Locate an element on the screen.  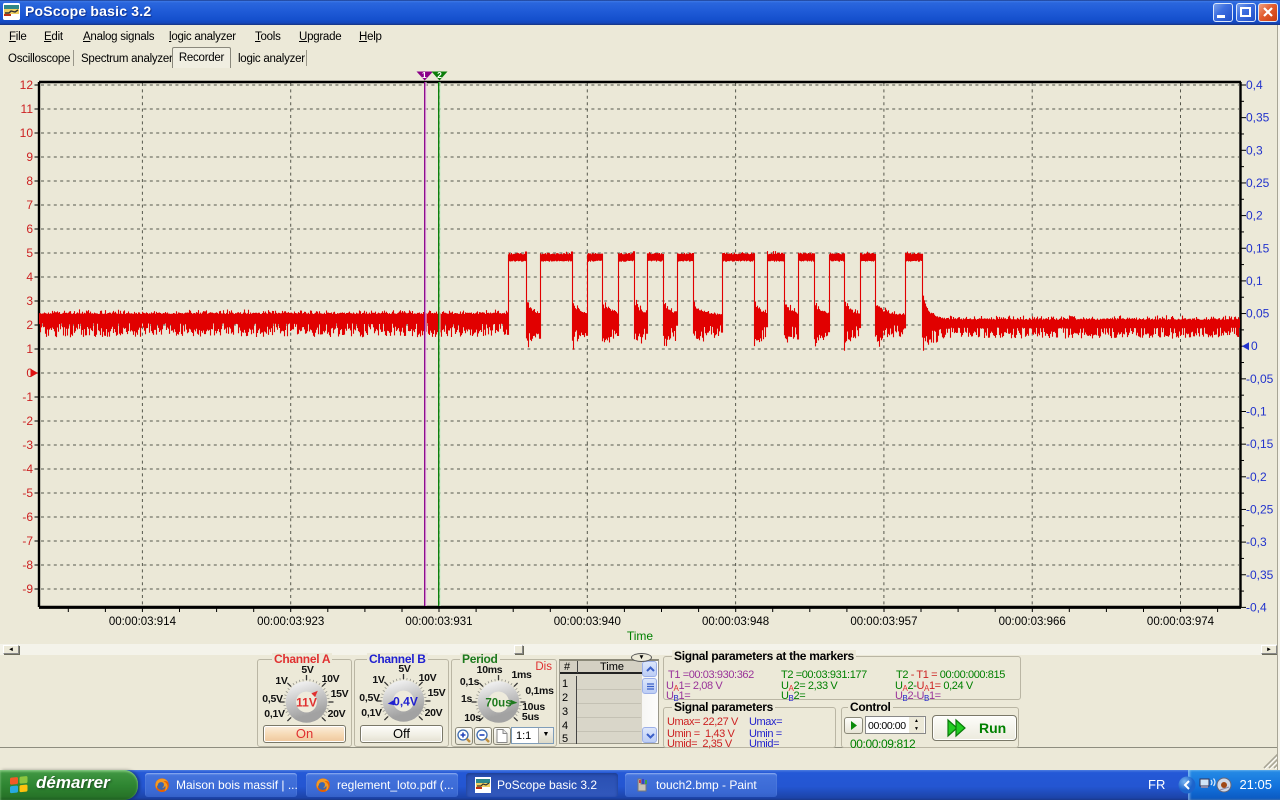
svg-text: 0,4V is located at coordinates (405, 702).